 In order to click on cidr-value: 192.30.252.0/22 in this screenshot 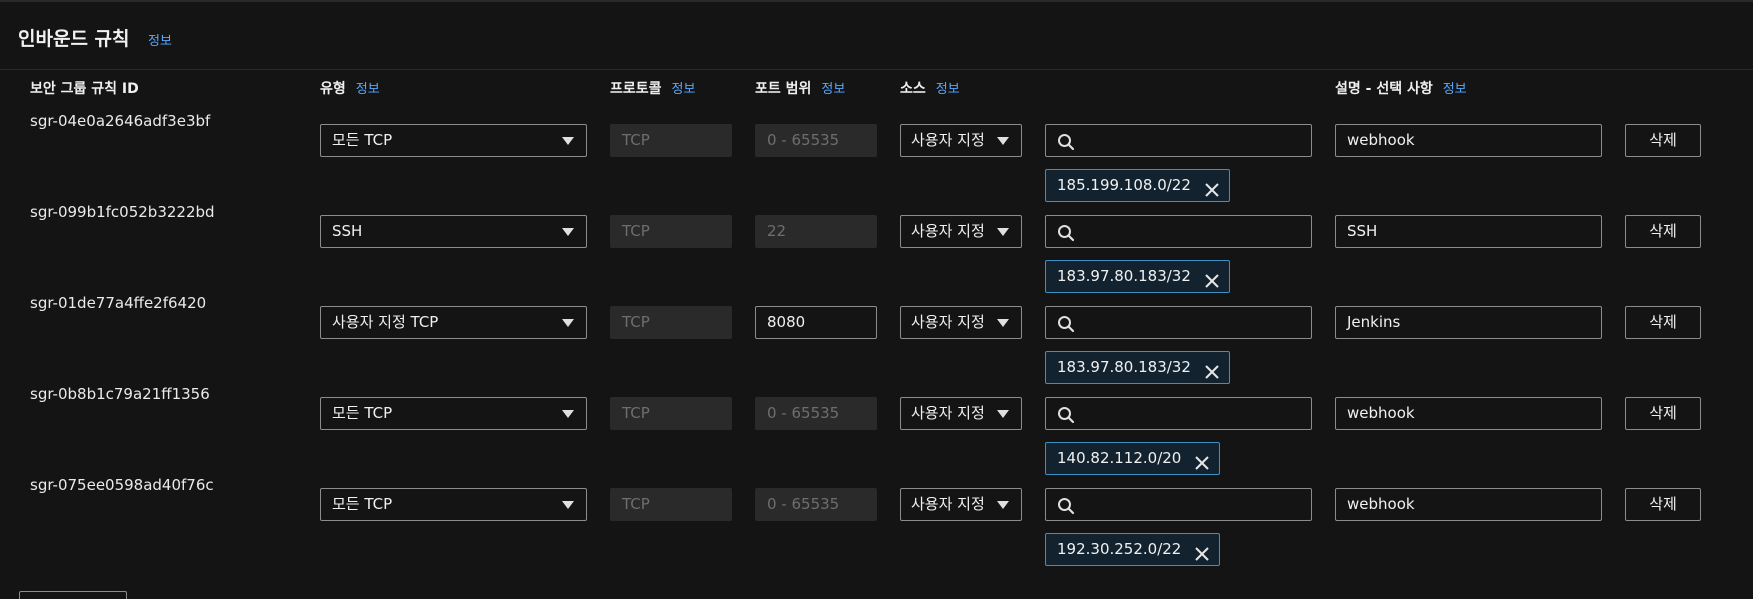, I will do `click(1119, 549)`.